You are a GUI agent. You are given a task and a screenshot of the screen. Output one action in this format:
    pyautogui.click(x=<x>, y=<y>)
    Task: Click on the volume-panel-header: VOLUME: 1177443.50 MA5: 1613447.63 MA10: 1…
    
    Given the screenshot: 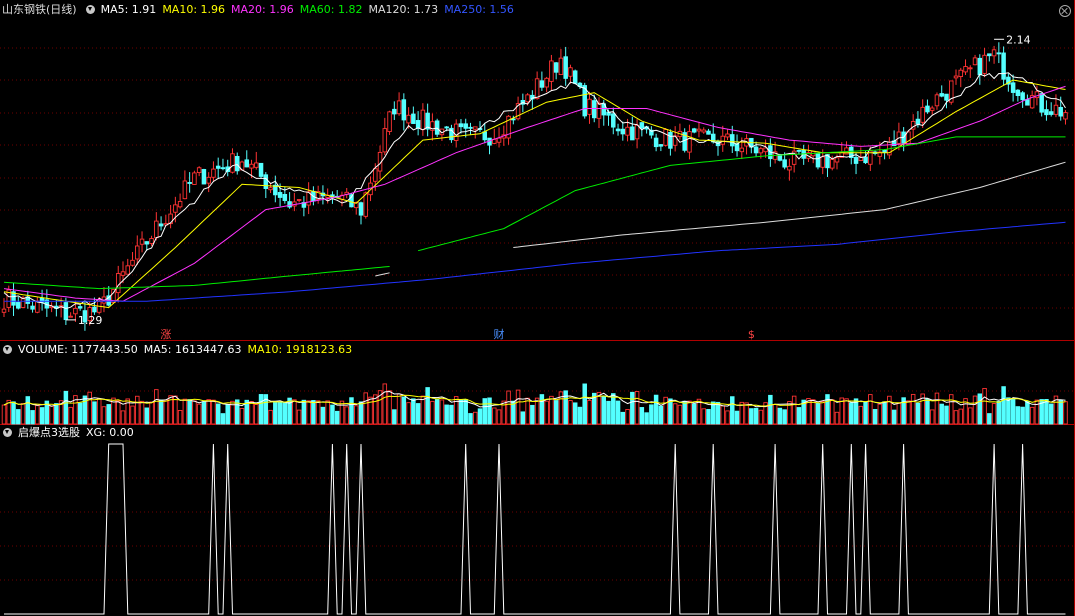 What is the action you would take?
    pyautogui.click(x=179, y=350)
    